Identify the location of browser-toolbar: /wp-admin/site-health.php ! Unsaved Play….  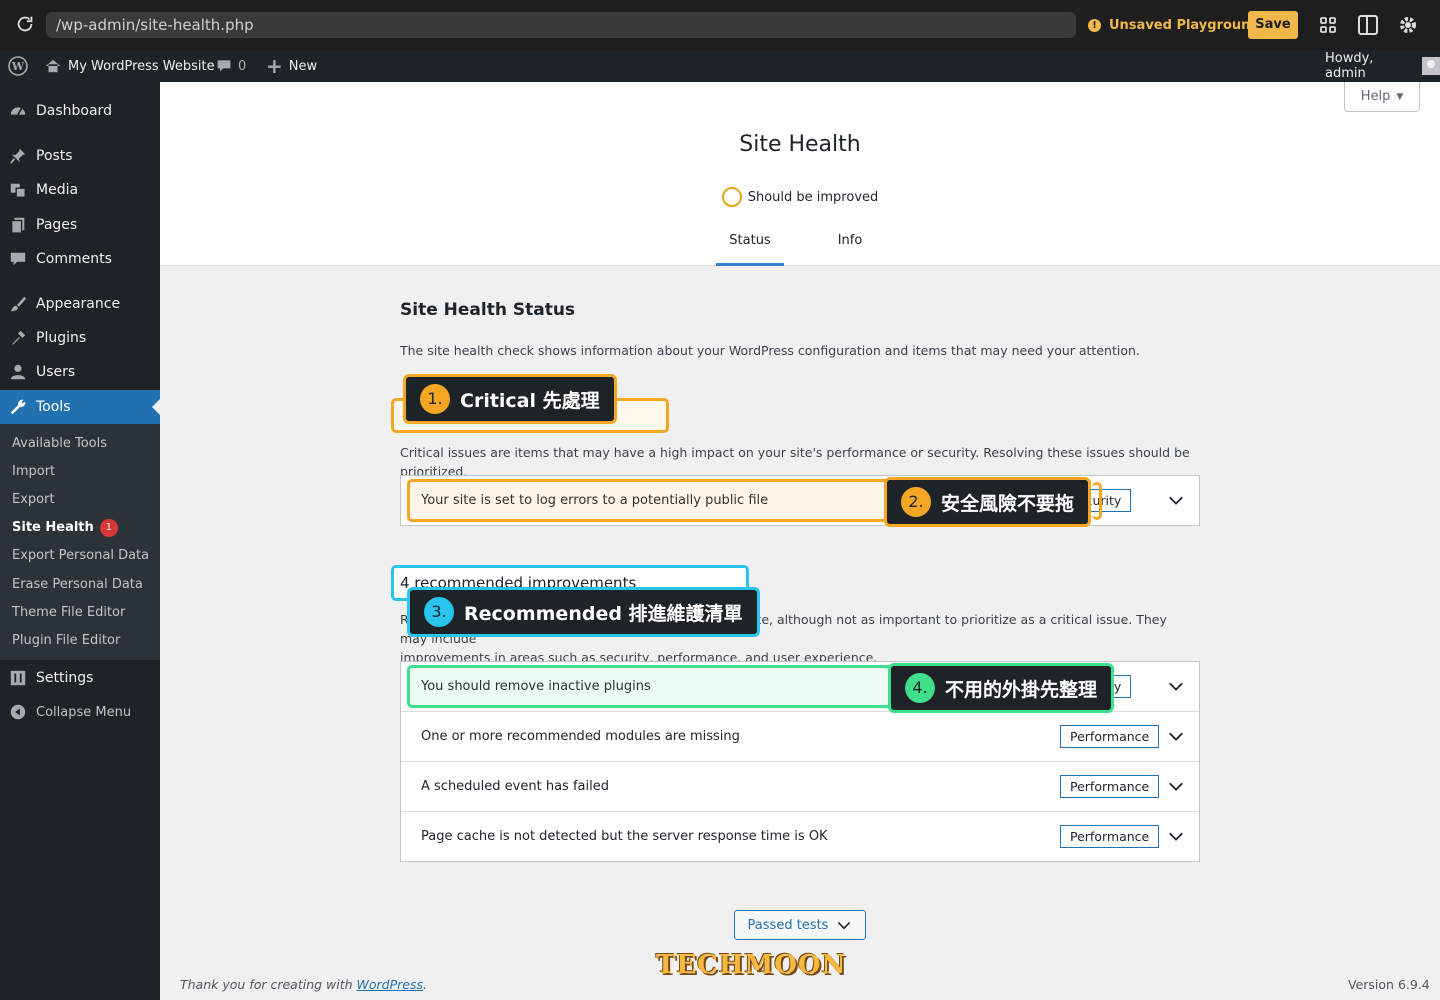
(720, 25).